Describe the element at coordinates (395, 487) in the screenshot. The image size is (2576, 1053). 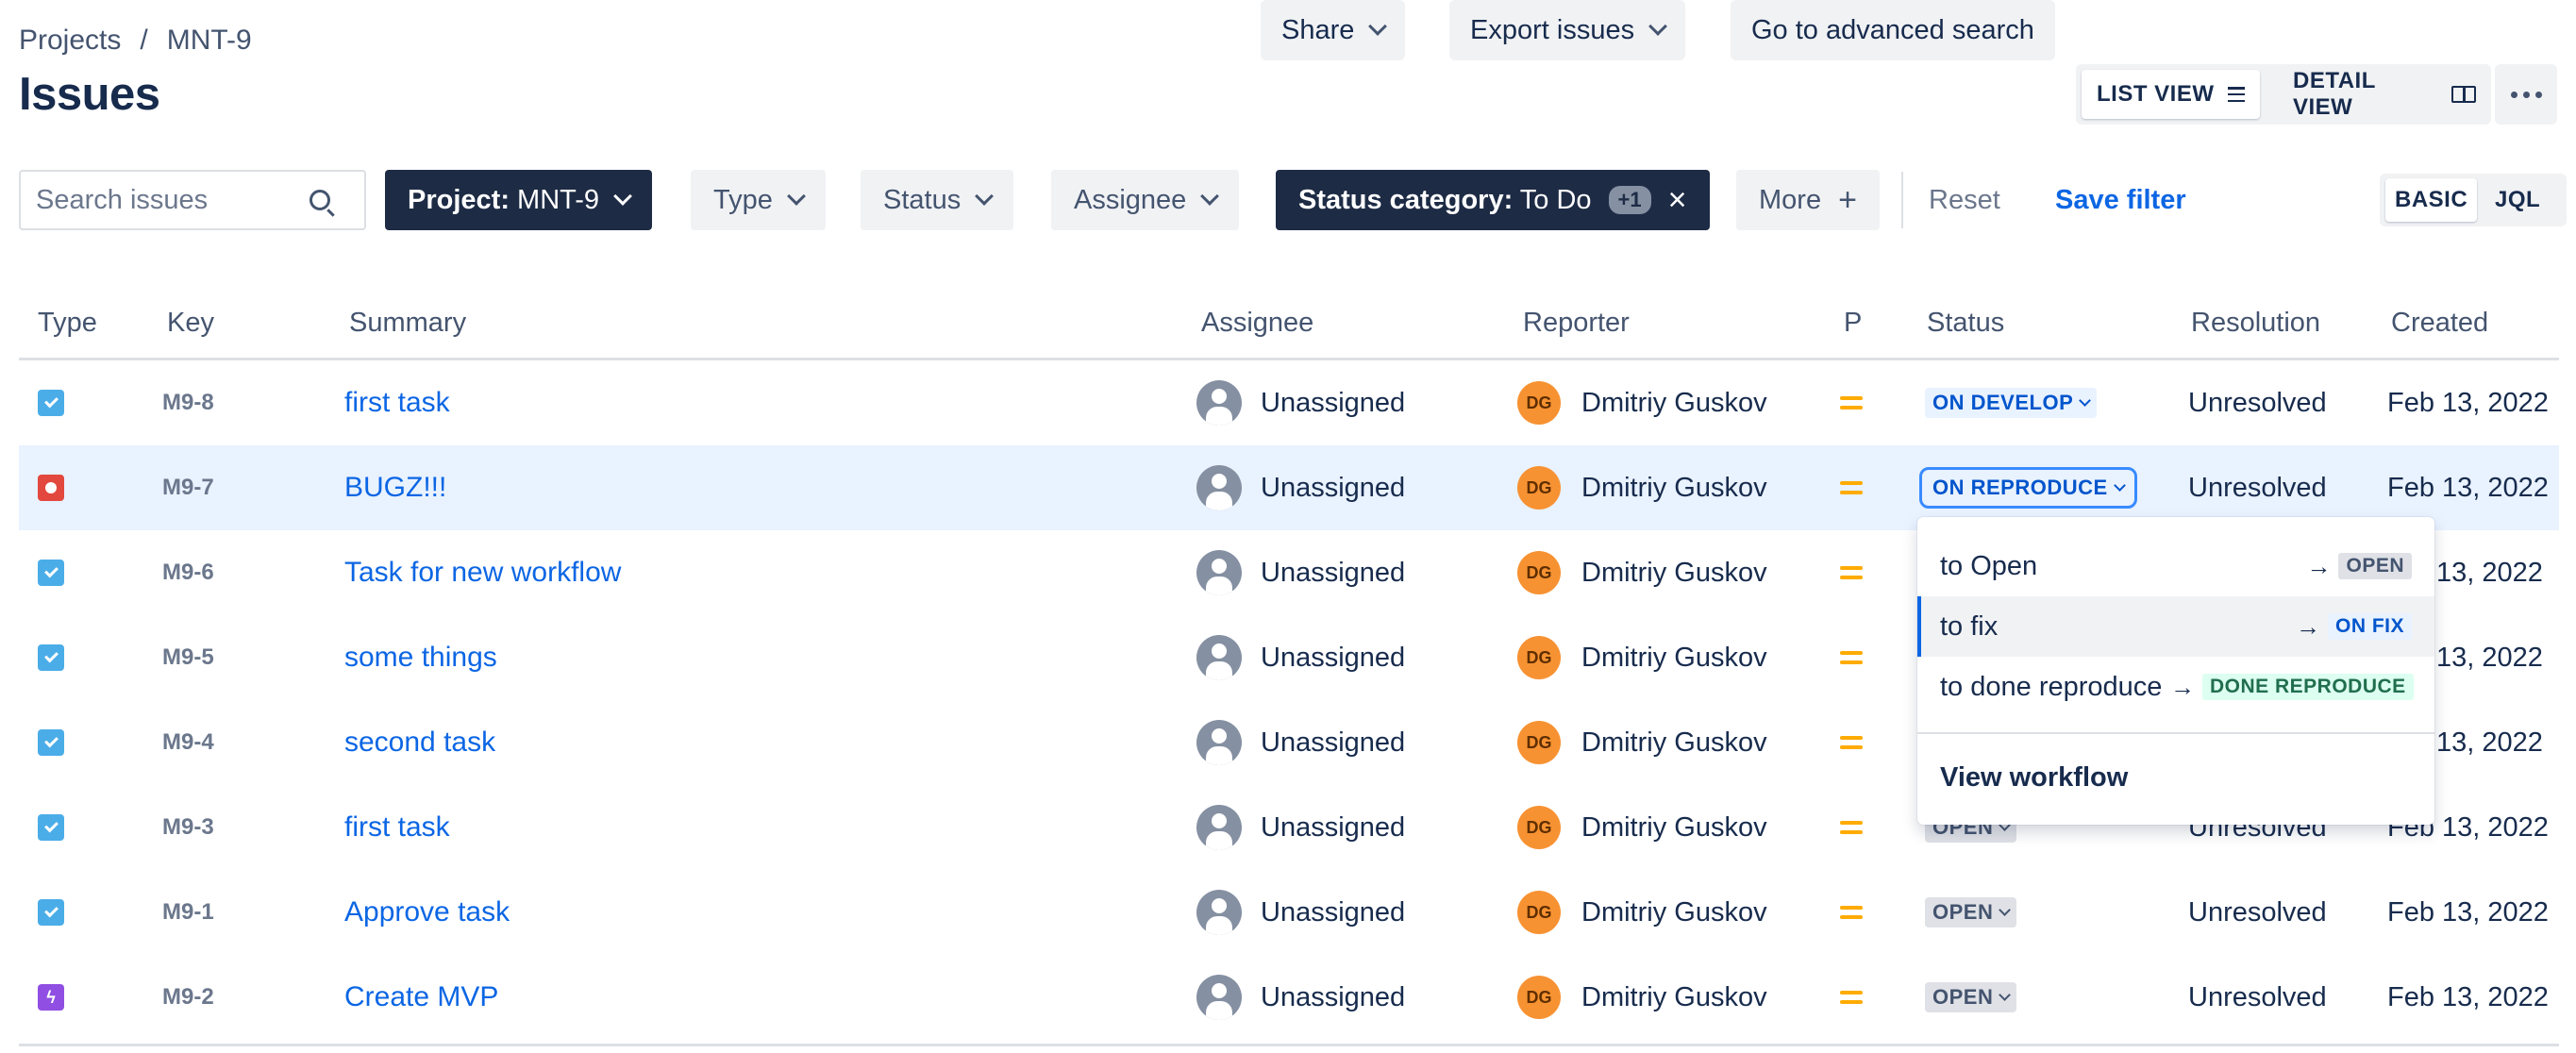
I see `issue-summary-link: BUGZ!!!` at that location.